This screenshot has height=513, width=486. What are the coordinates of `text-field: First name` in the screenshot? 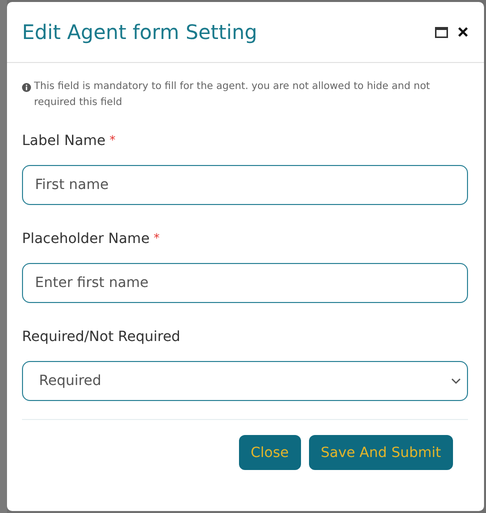 It's located at (245, 185).